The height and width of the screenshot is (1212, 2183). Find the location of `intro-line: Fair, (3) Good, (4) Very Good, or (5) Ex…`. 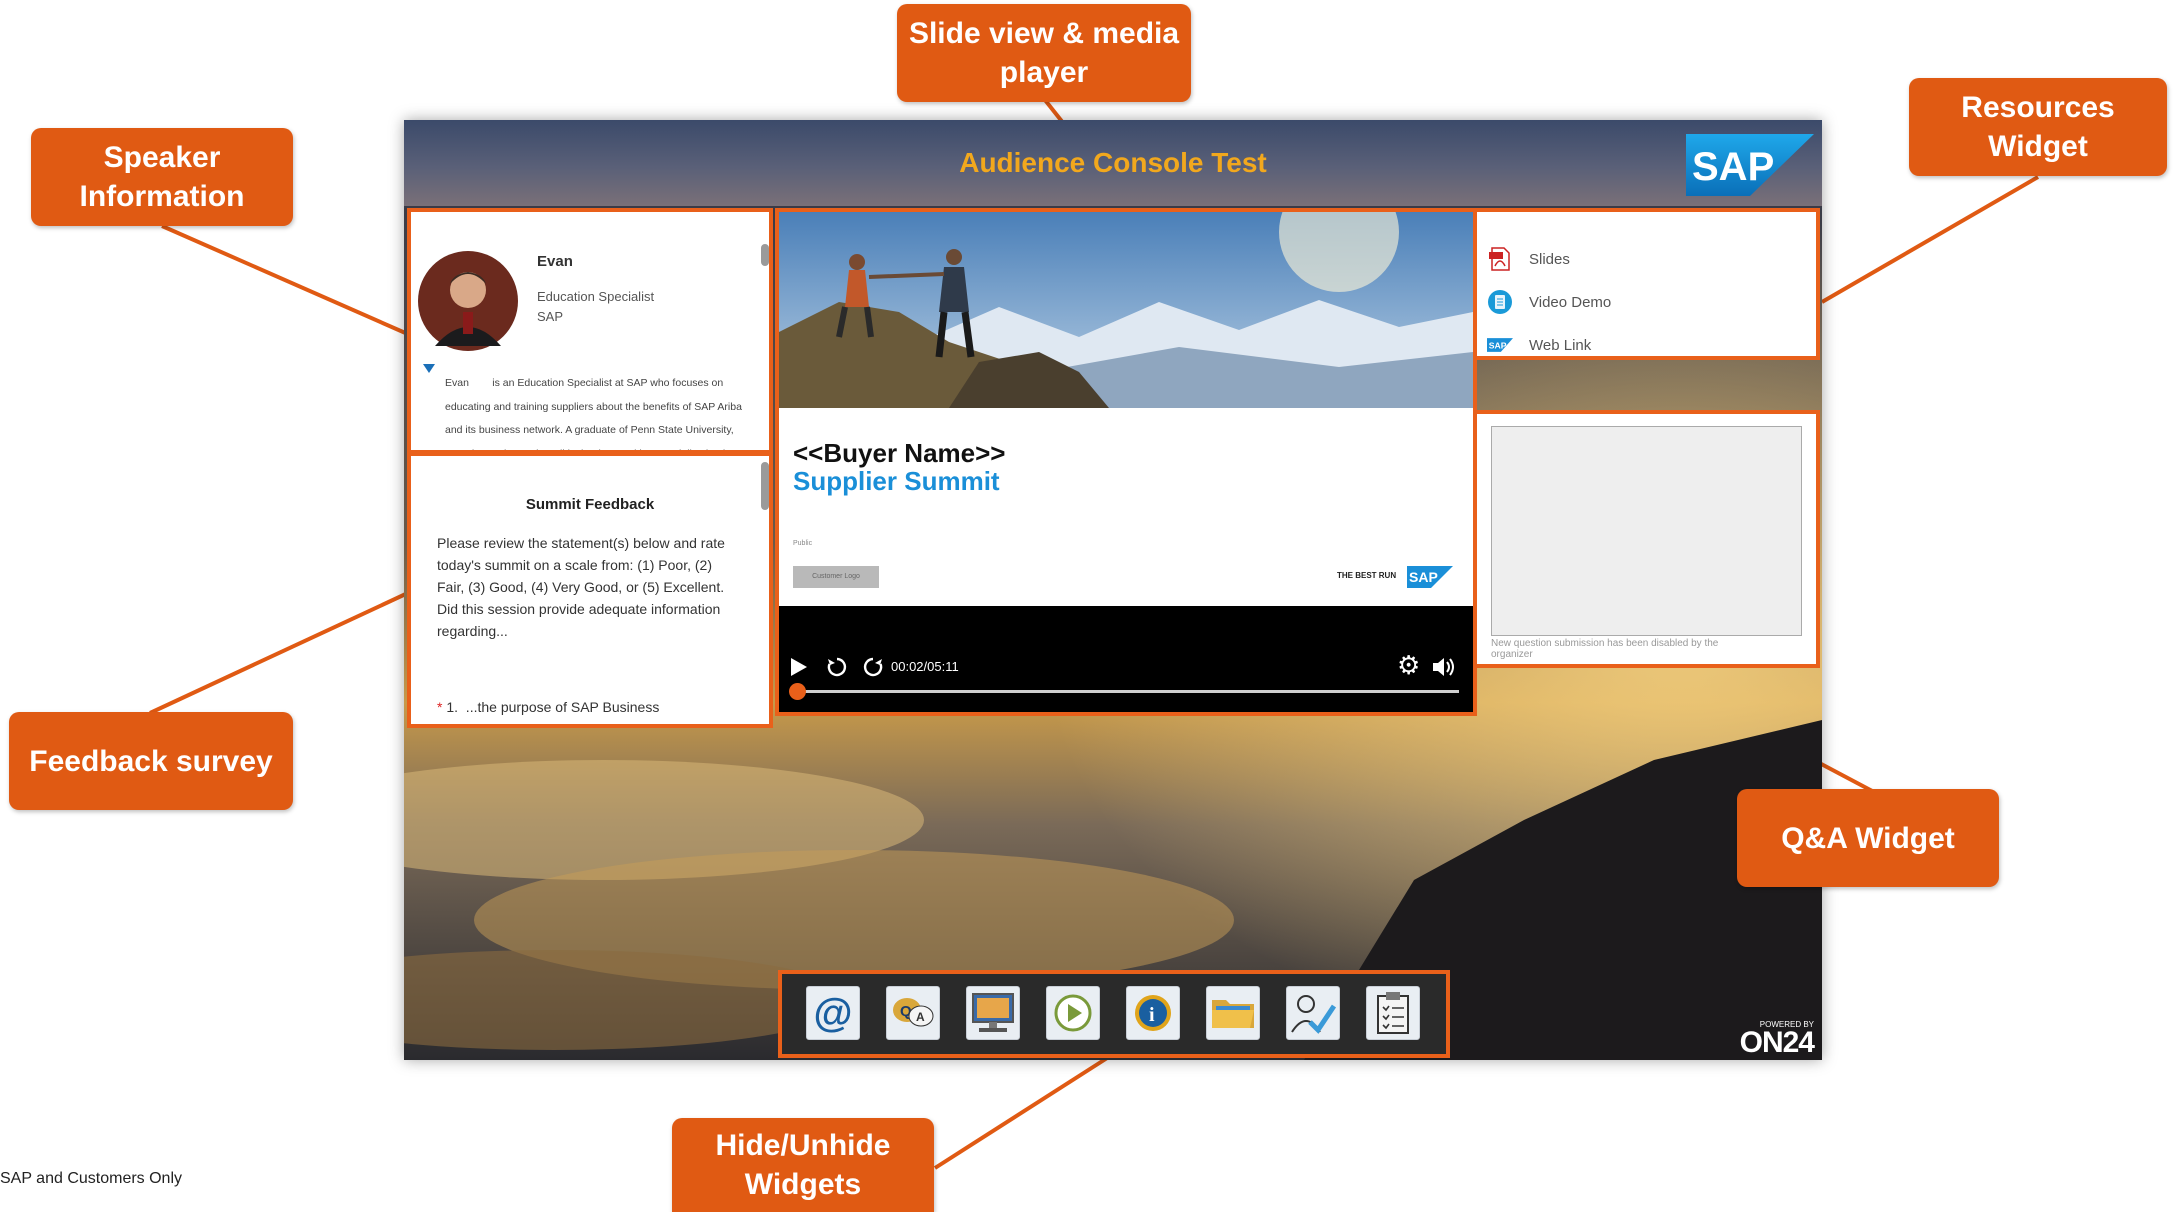

intro-line: Fair, (3) Good, (4) Very Good, or (5) Ex… is located at coordinates (581, 587).